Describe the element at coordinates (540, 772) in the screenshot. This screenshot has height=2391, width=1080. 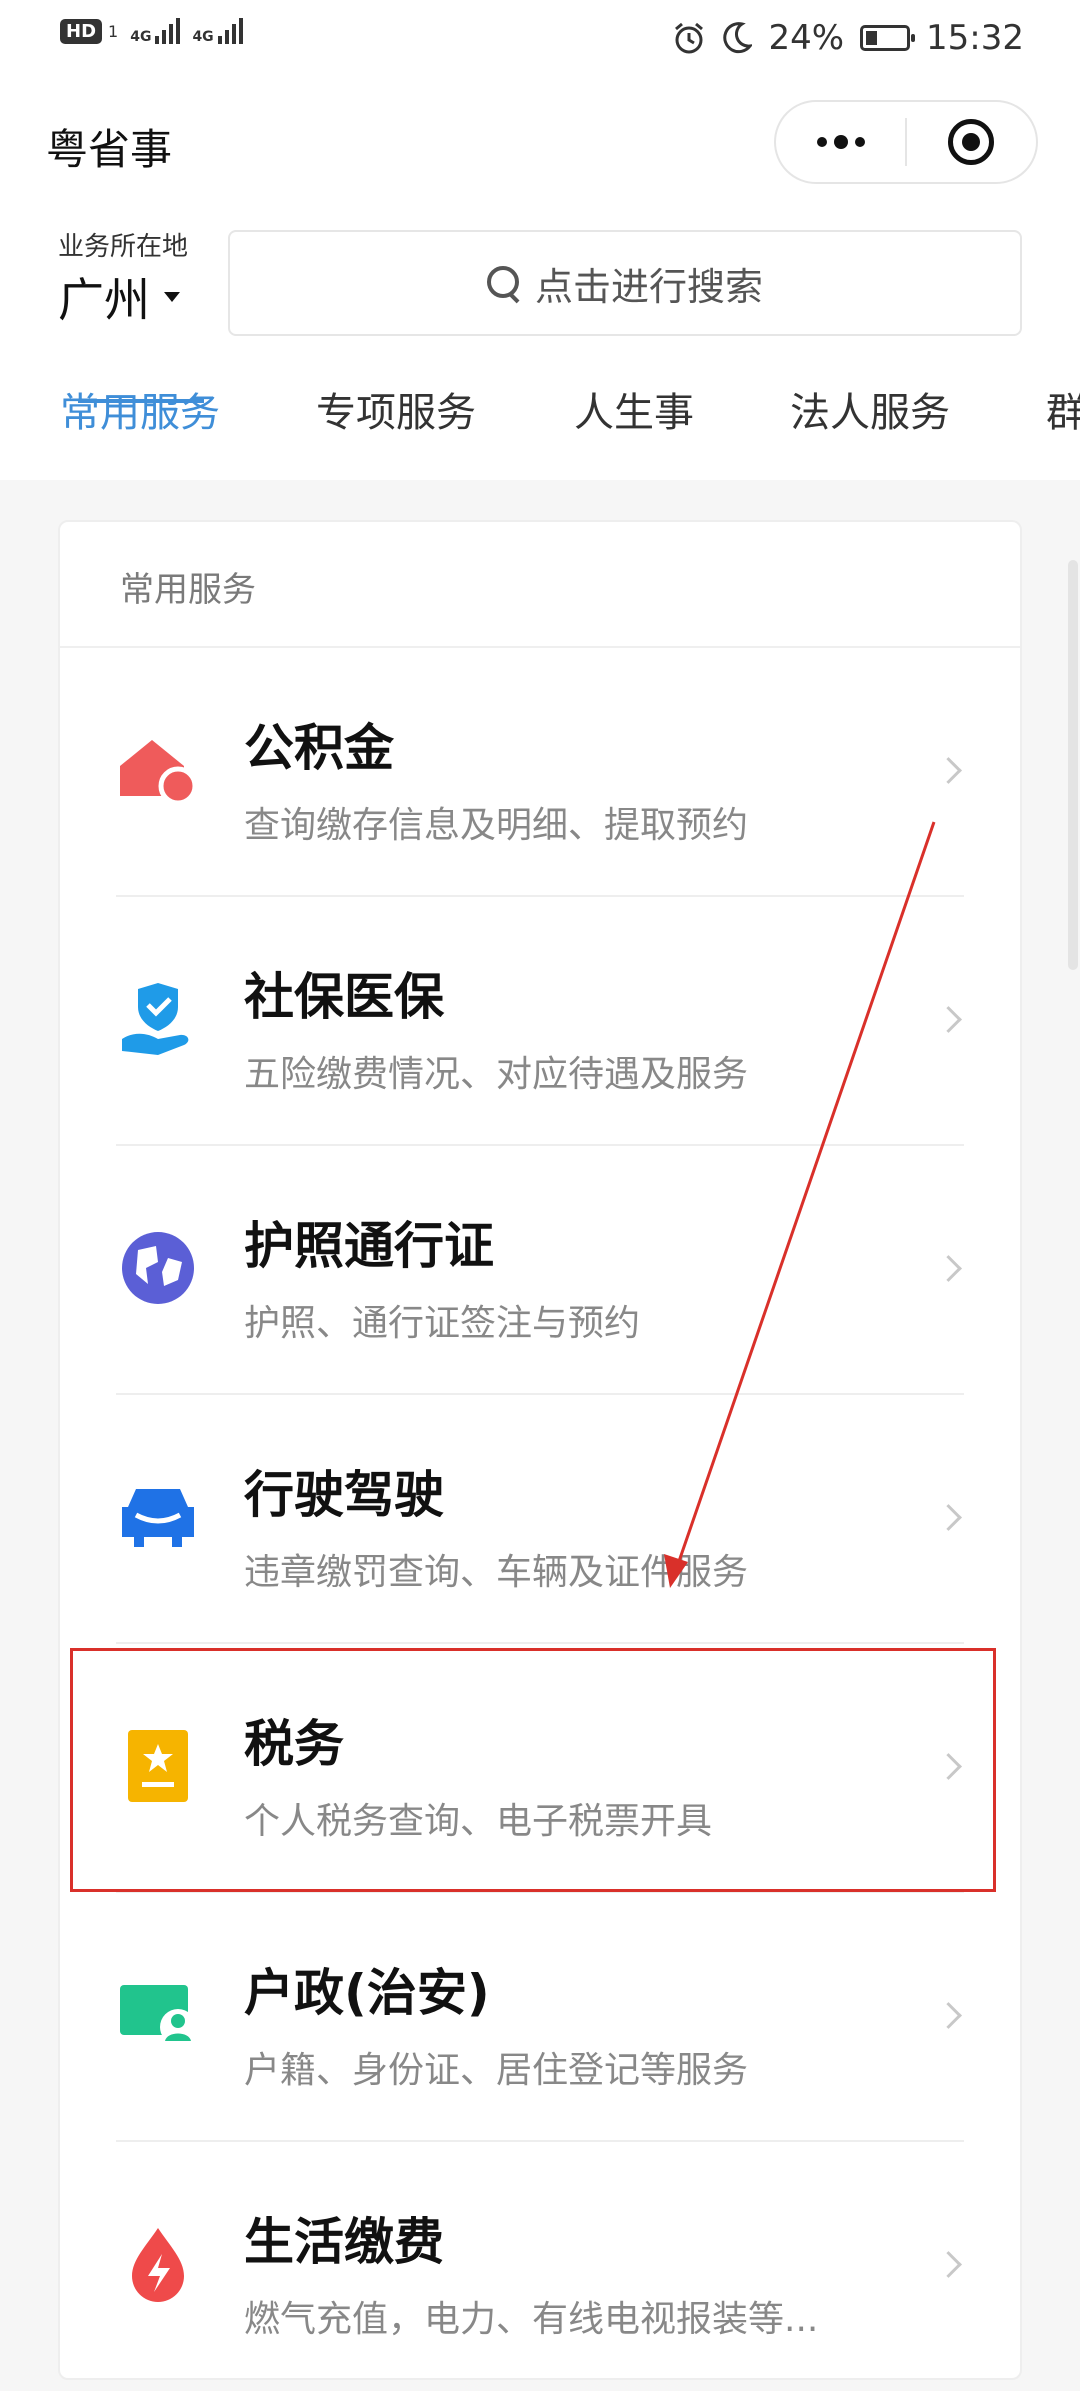
I see `service-item-housing-fund: 公积金 查询缴存信息及明细、提取预约` at that location.